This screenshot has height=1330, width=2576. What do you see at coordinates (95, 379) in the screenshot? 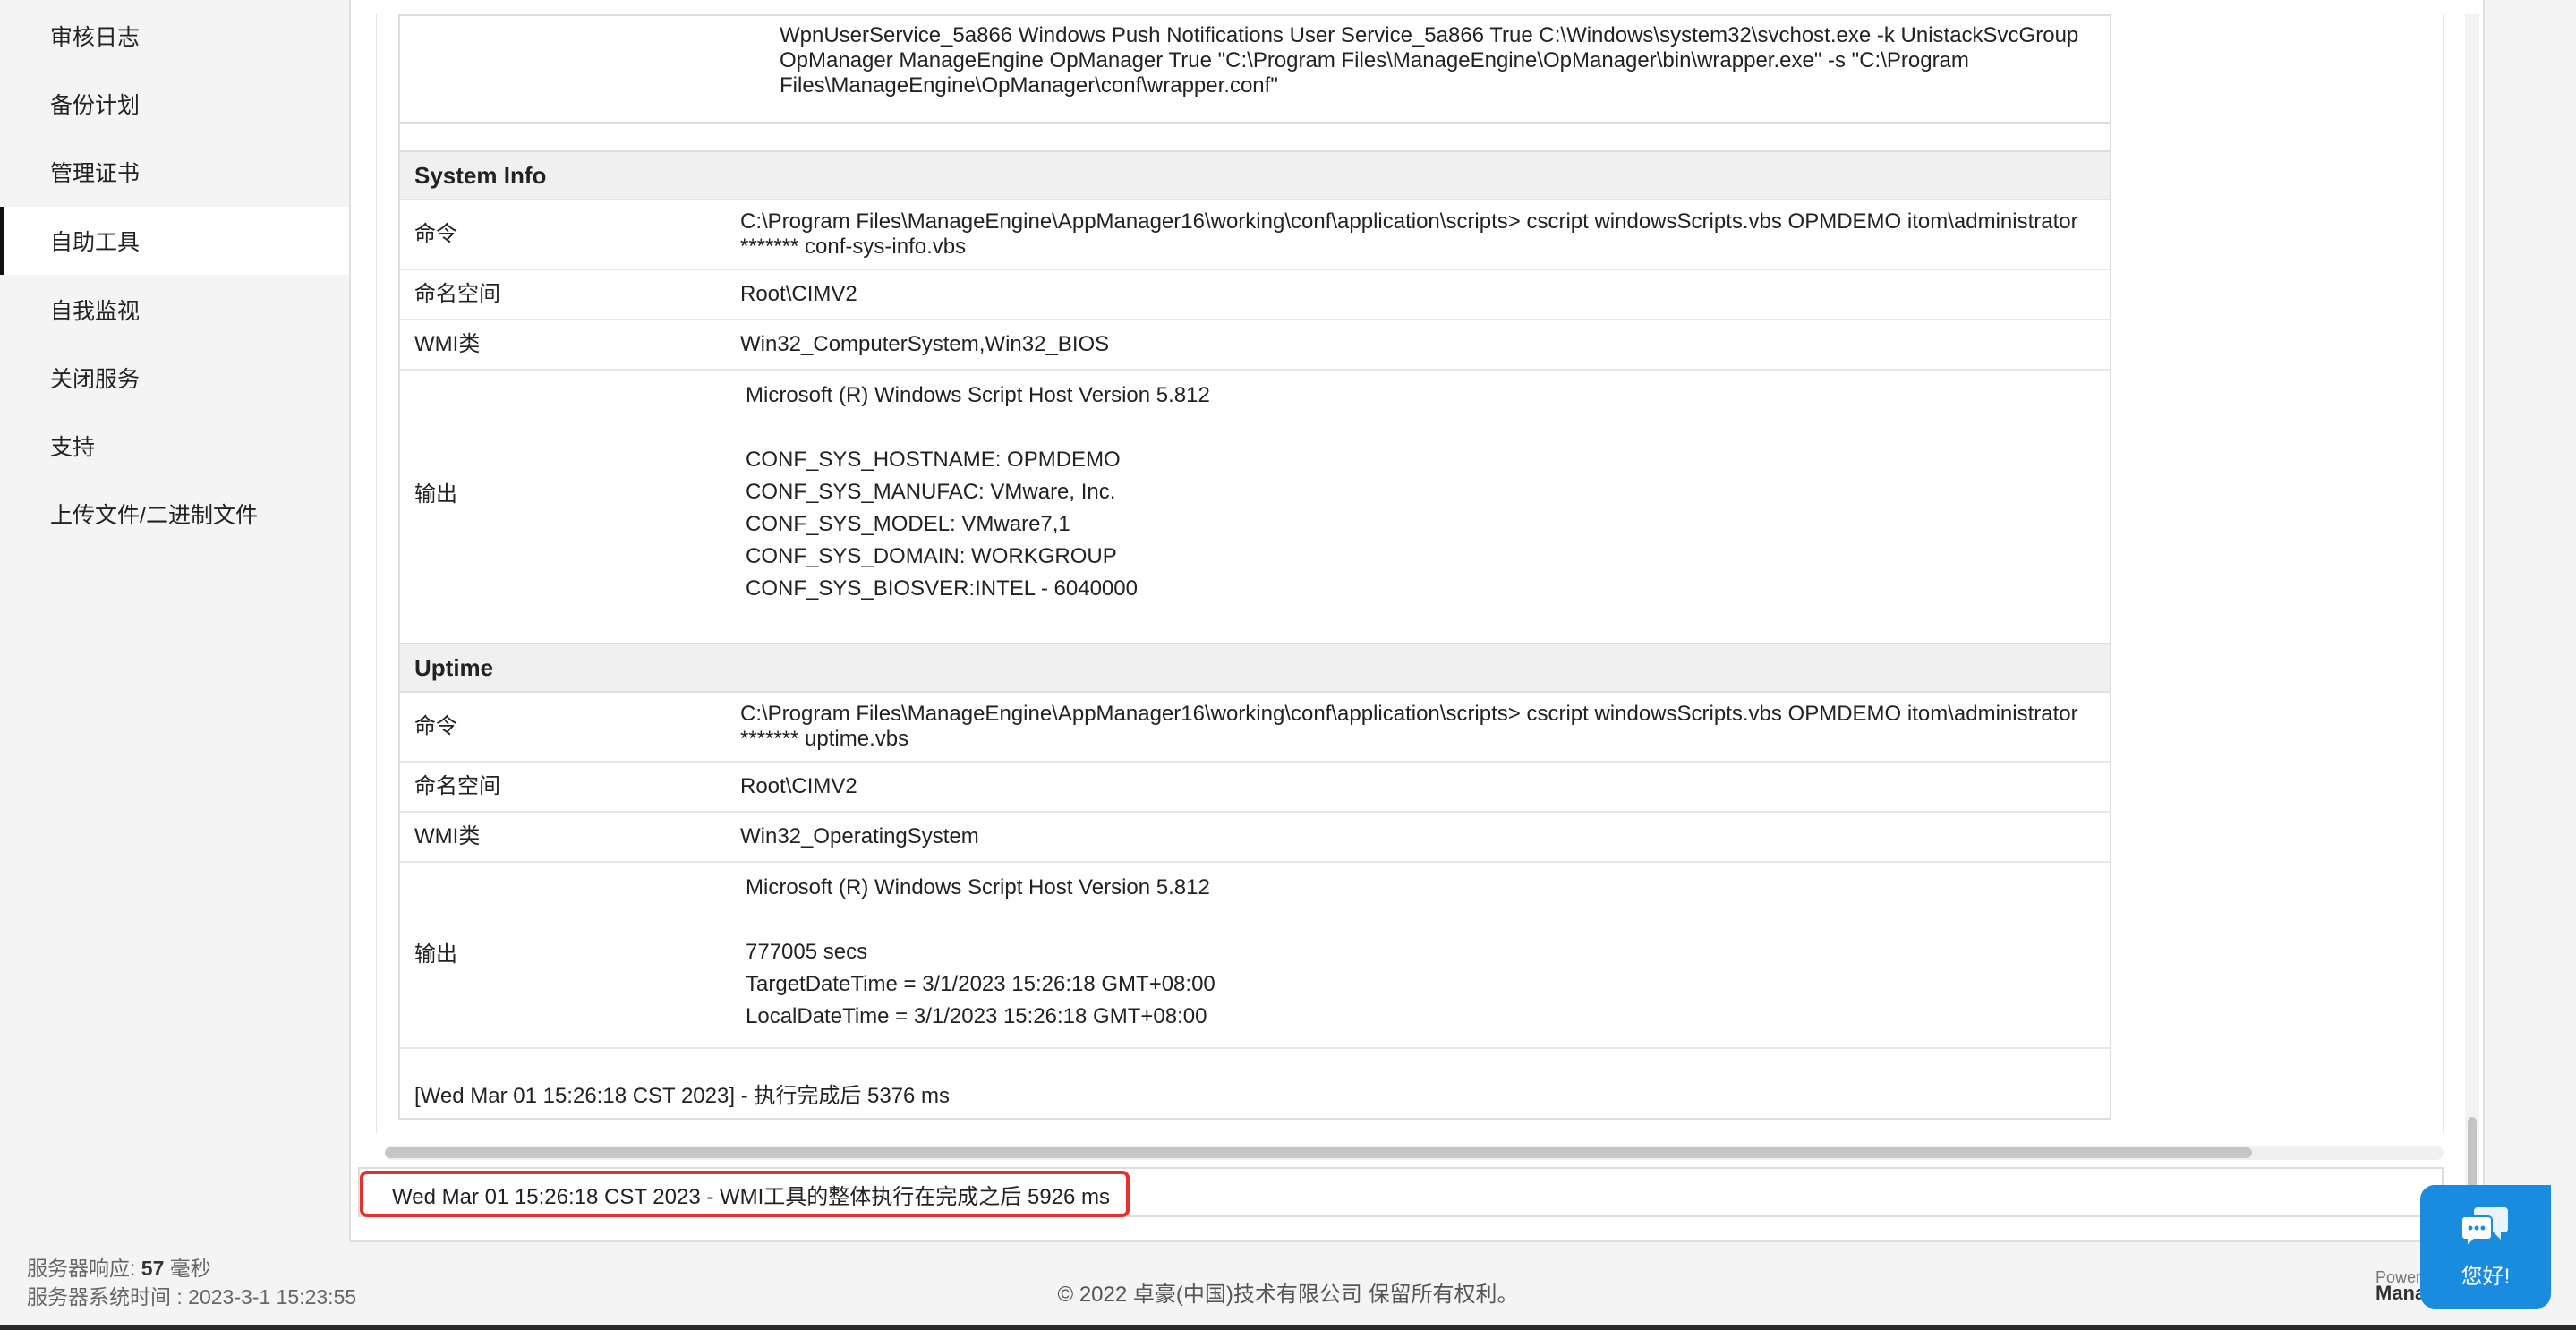
I see `sidebar-item-label: 关闭服务` at bounding box center [95, 379].